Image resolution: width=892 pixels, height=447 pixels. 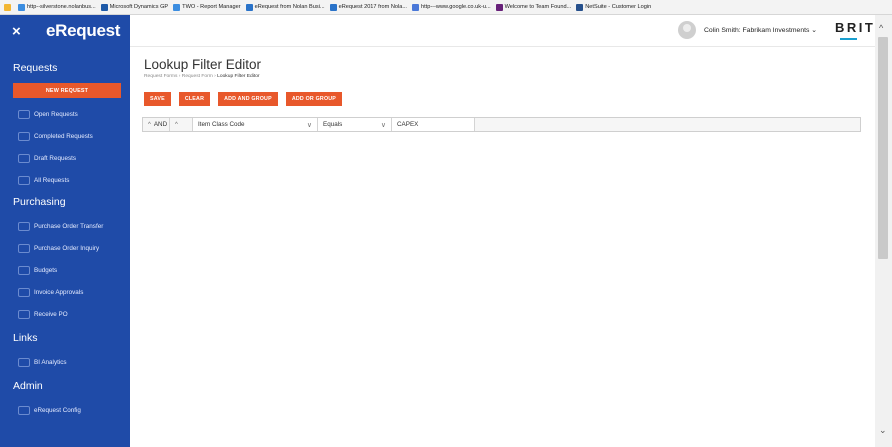 What do you see at coordinates (238, 76) in the screenshot?
I see `breadcrumb-current: Lookup Filter Editor` at bounding box center [238, 76].